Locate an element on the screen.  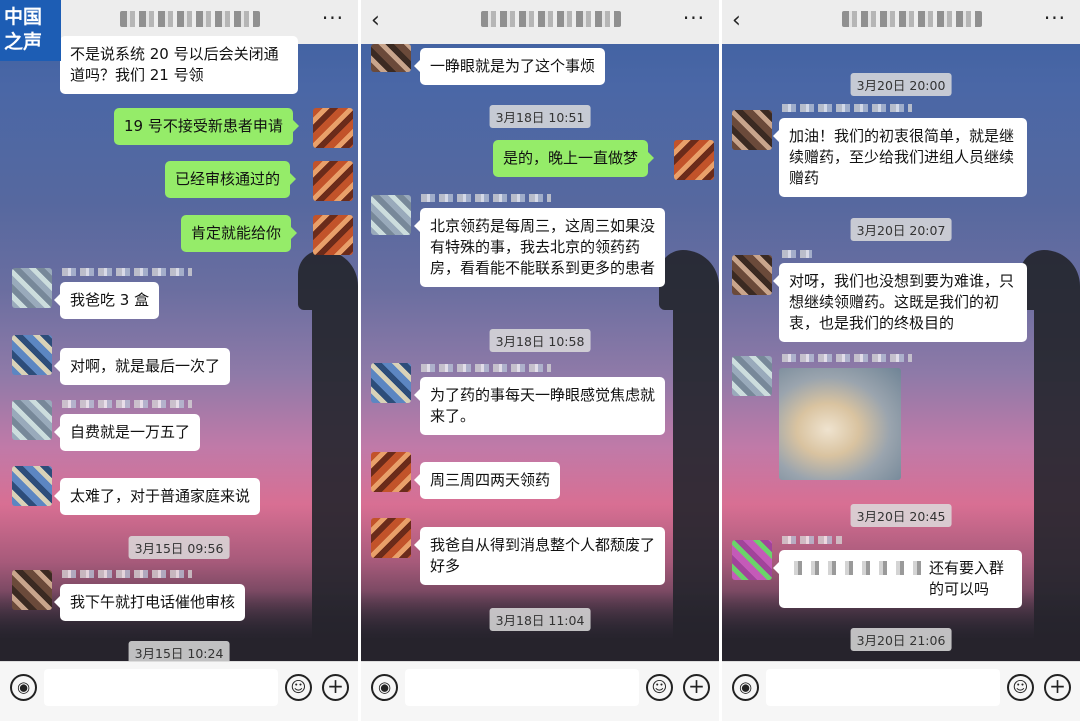
brand-logo: 中国 之声 is located at coordinates (30, 30).